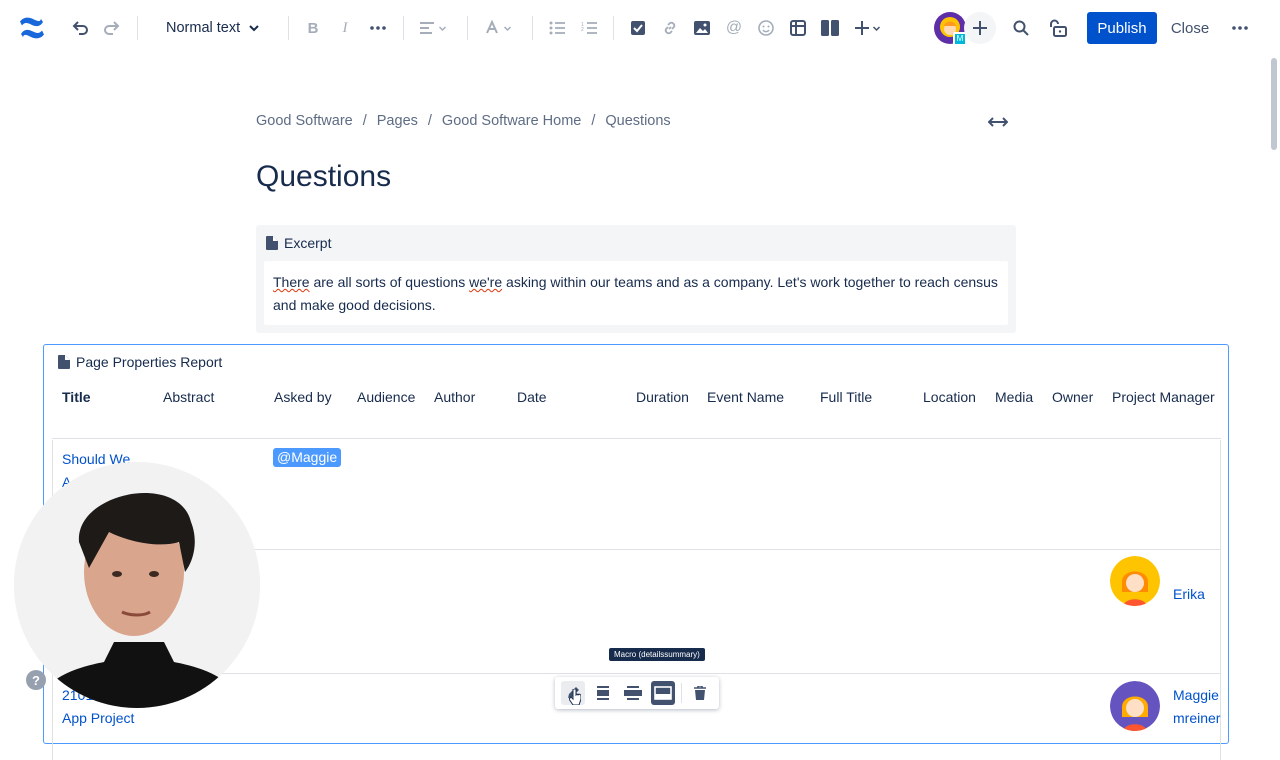  I want to click on excerpt-text: There, so click(291, 282).